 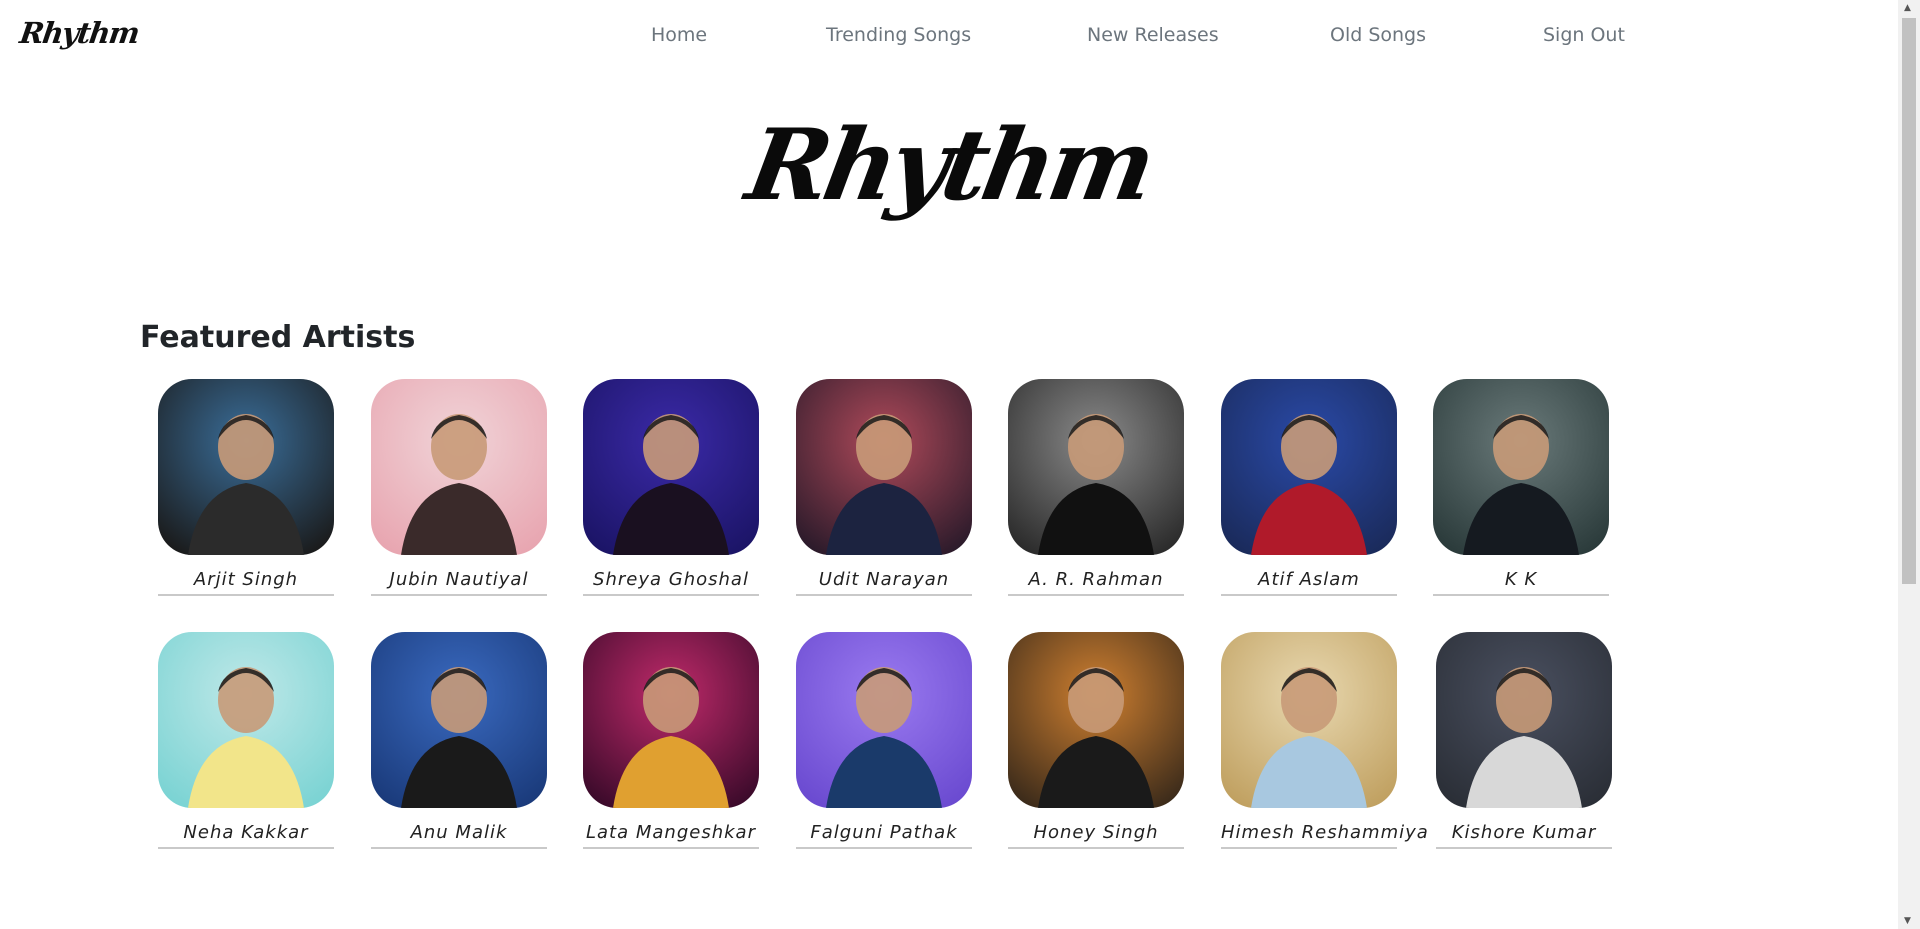 I want to click on artist-card: K K, so click(x=1521, y=487).